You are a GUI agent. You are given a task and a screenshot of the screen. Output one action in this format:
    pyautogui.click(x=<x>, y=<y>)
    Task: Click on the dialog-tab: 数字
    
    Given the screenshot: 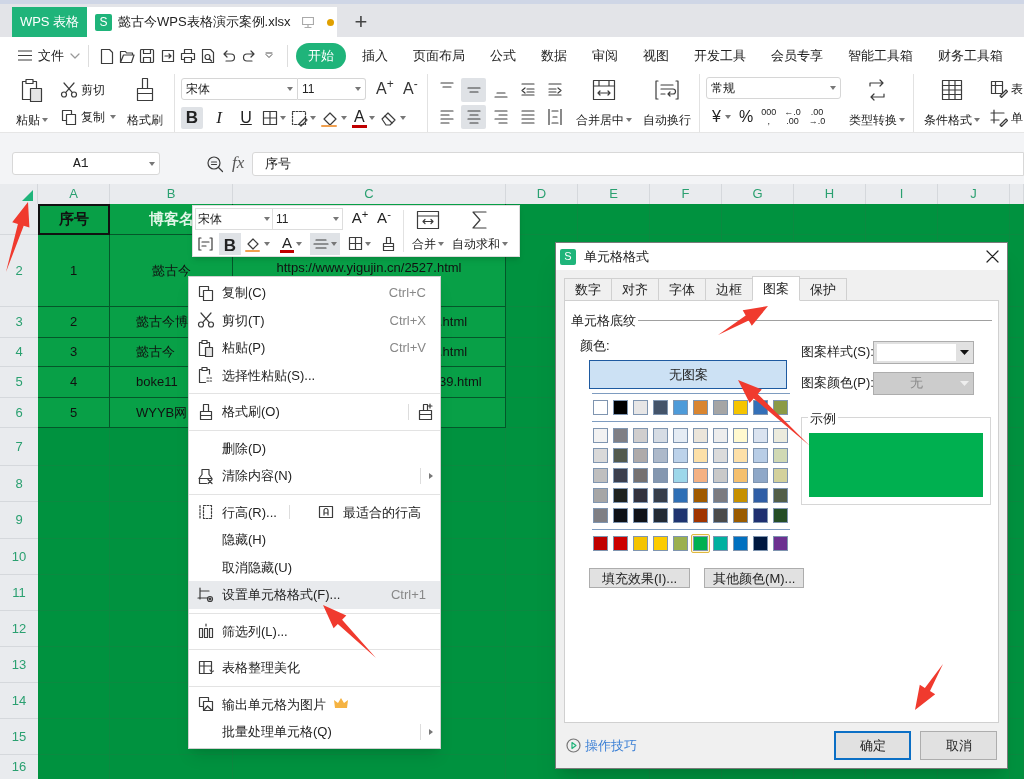 What is the action you would take?
    pyautogui.click(x=588, y=289)
    